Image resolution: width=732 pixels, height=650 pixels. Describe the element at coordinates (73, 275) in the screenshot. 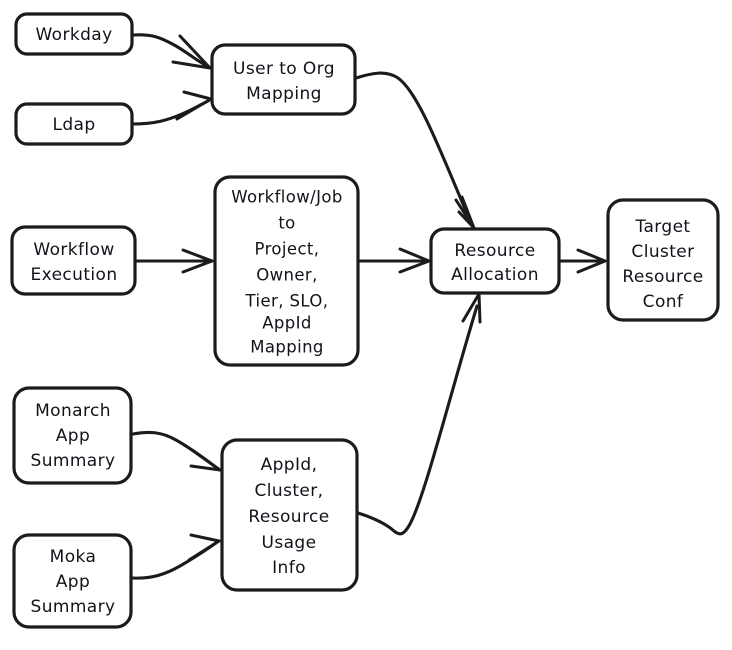

I see `node-workflow-execution-label-line2: Execution` at that location.